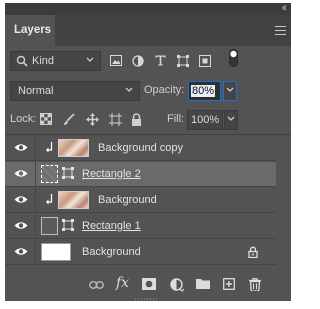 Image resolution: width=320 pixels, height=309 pixels. I want to click on filter-kind-select: Kind, so click(55, 61).